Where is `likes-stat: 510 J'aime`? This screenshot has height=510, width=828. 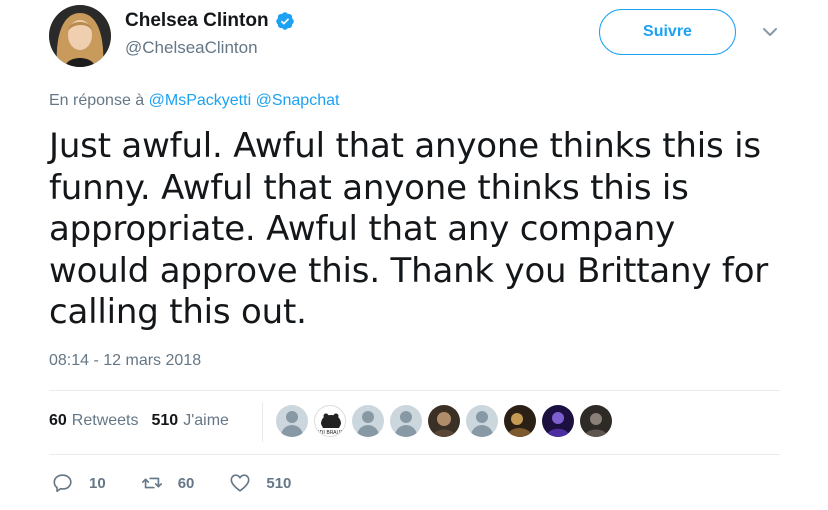 likes-stat: 510 J'aime is located at coordinates (190, 421).